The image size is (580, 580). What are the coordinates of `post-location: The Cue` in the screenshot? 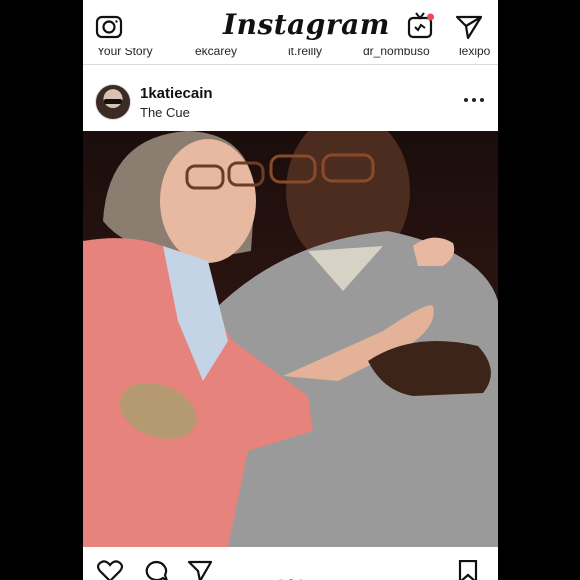 It's located at (165, 112).